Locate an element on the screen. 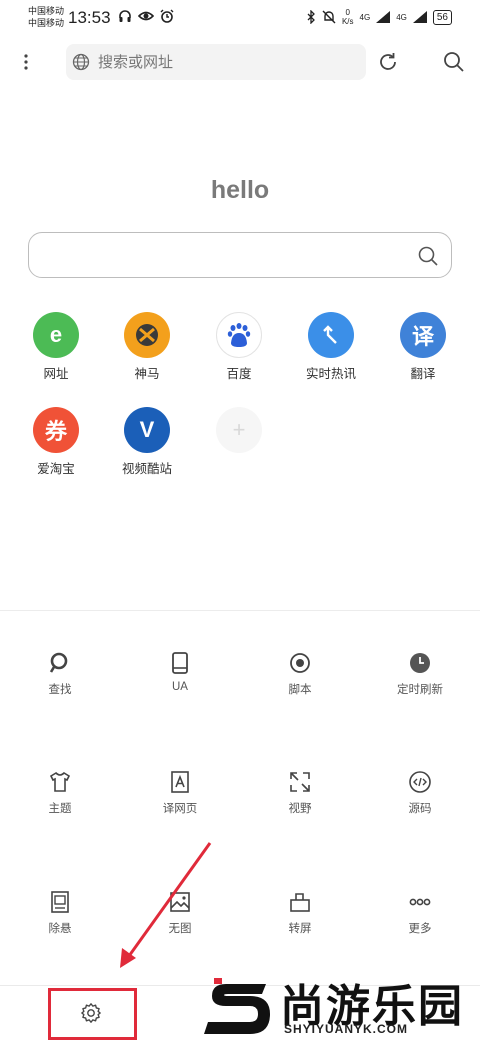  network-type-1: 4G is located at coordinates (365, 17).